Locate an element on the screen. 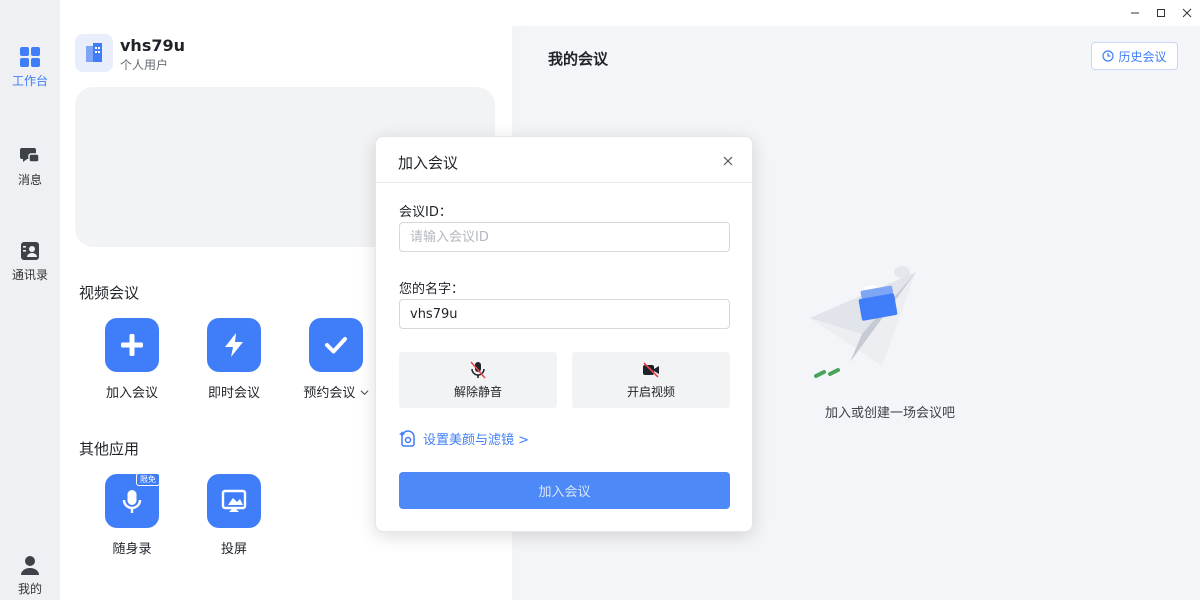 The width and height of the screenshot is (1200, 600). minimize-button is located at coordinates (1135, 13).